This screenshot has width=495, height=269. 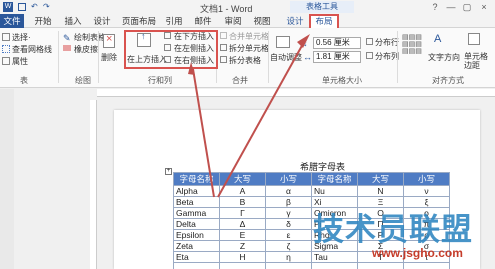 What do you see at coordinates (283, 42) in the screenshot?
I see `autofit-icon` at bounding box center [283, 42].